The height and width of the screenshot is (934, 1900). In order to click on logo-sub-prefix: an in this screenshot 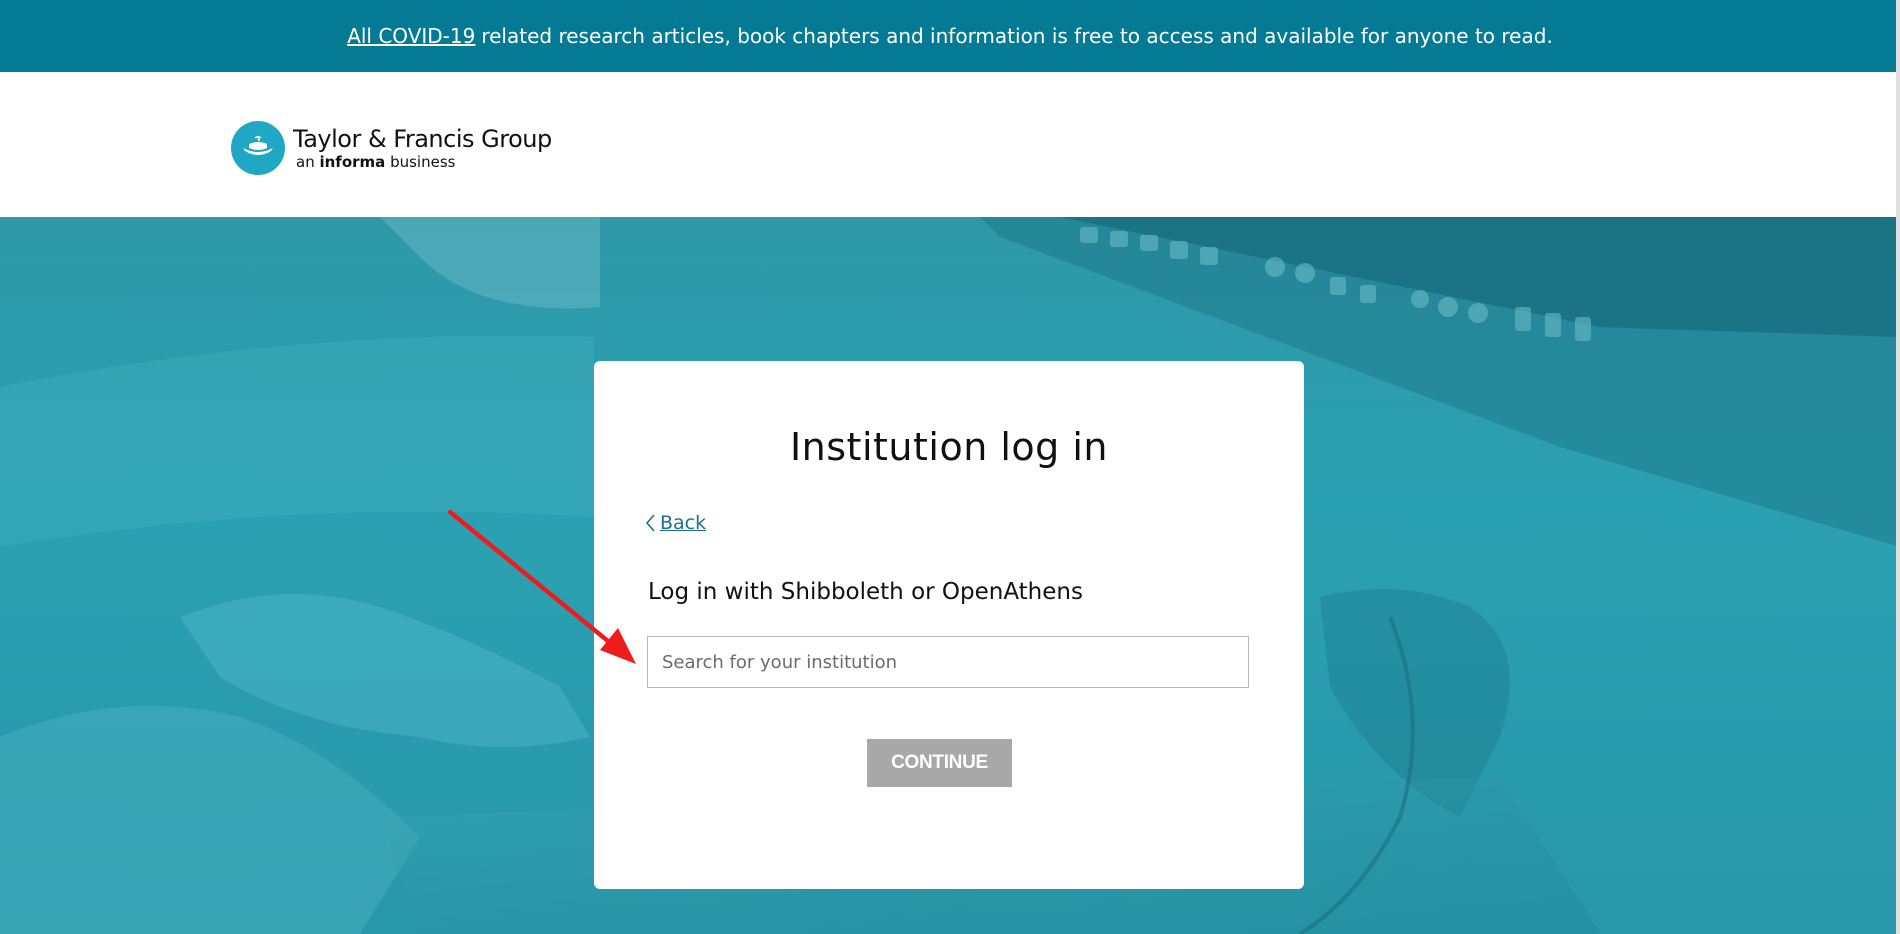, I will do `click(305, 162)`.